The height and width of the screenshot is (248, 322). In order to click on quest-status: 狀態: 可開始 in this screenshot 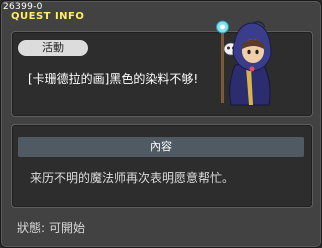, I will do `click(51, 227)`.